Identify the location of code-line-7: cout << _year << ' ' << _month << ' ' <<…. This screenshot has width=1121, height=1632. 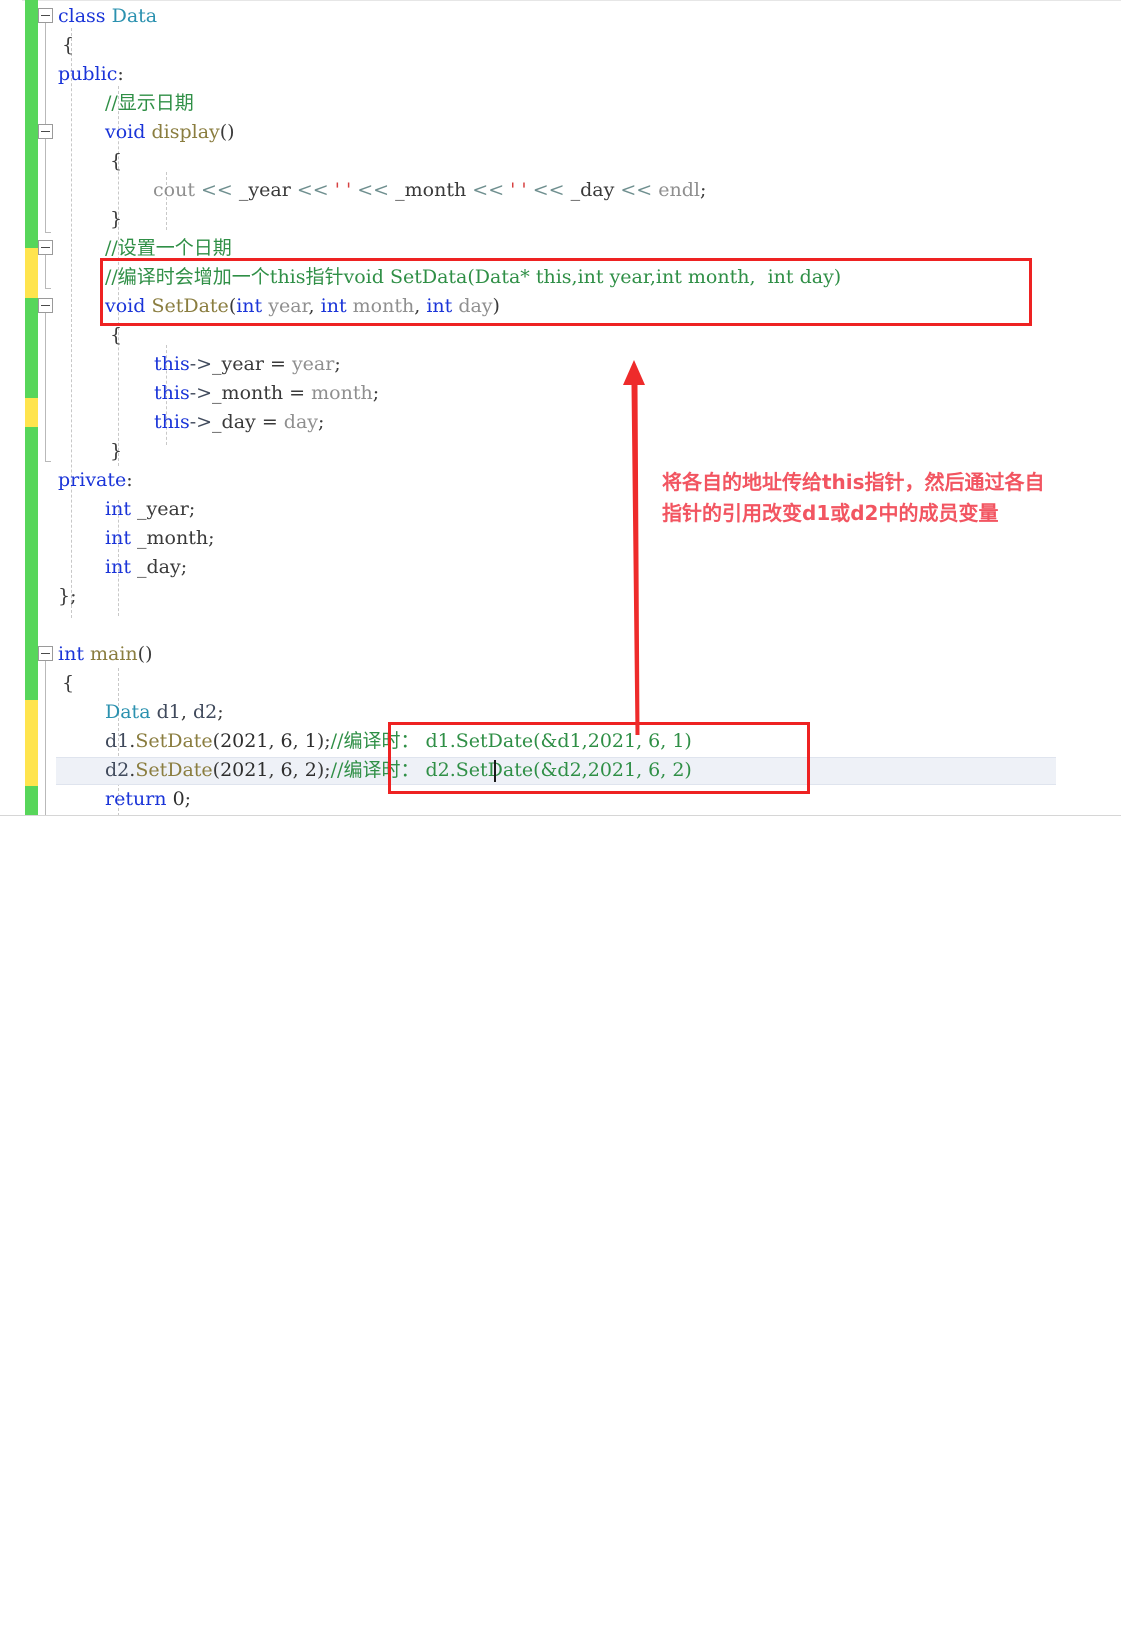
(429, 190).